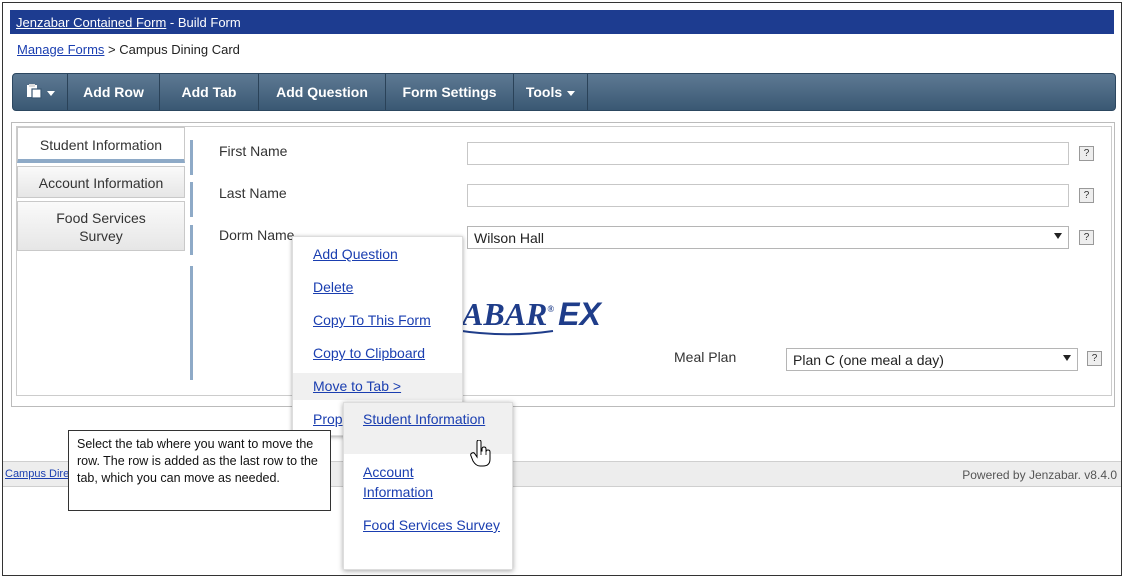 Image resolution: width=1124 pixels, height=578 pixels. I want to click on menu-item-copy-to-this-form: Copy To This Form, so click(377, 320).